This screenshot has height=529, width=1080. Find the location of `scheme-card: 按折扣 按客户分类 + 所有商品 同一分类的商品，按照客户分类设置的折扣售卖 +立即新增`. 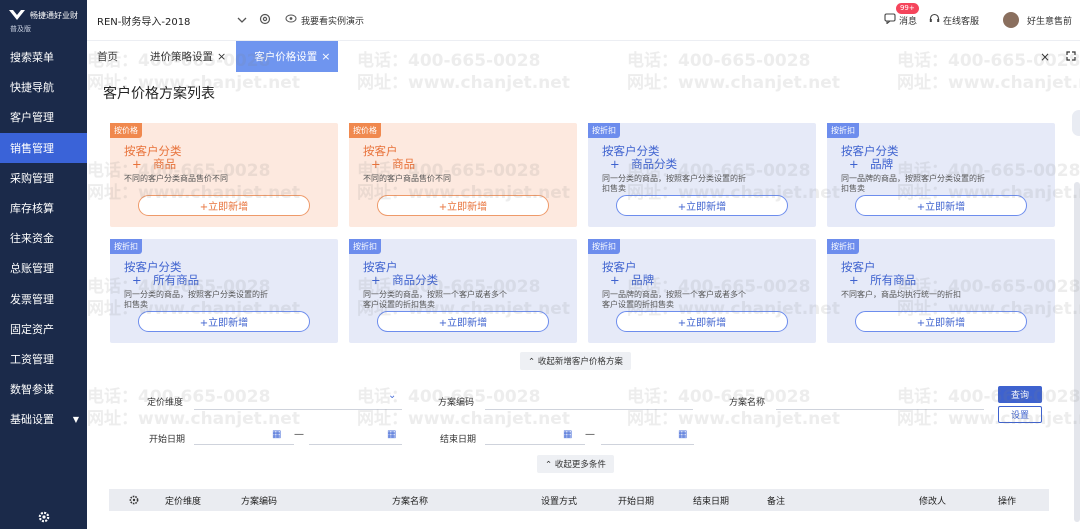

scheme-card: 按折扣 按客户分类 + 所有商品 同一分类的商品，按照客户分类设置的折扣售卖 +立即新增 is located at coordinates (224, 291).